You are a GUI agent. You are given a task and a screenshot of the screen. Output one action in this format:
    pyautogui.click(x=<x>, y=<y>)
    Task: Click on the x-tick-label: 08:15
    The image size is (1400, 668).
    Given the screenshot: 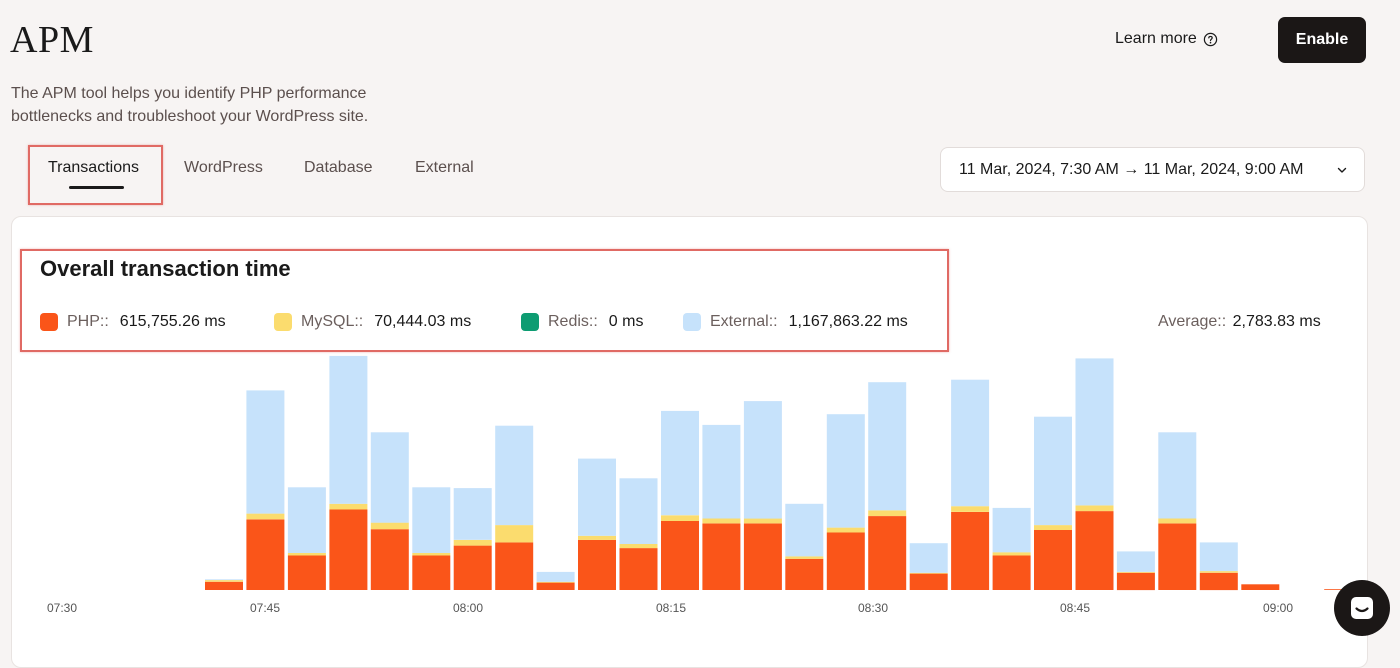 What is the action you would take?
    pyautogui.click(x=671, y=608)
    